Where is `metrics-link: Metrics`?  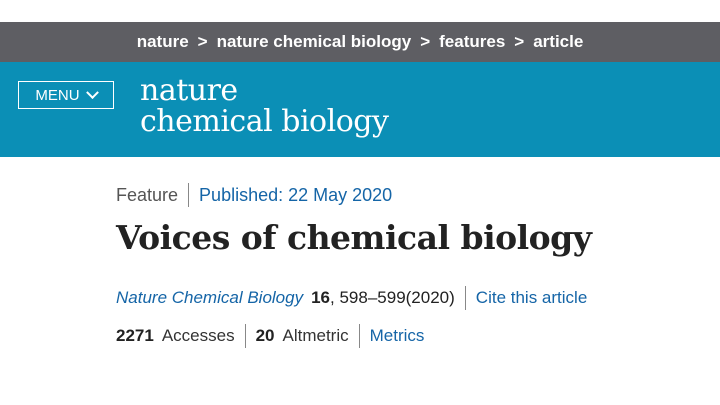 metrics-link: Metrics is located at coordinates (397, 336).